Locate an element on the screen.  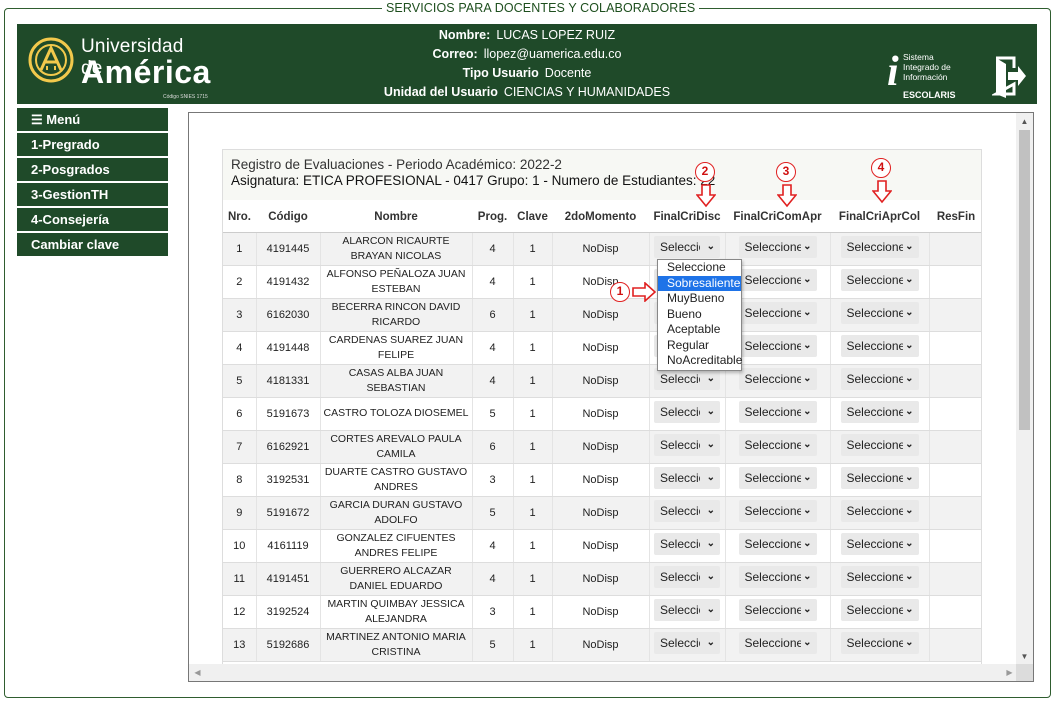
scroll-down-icon: ▼ is located at coordinates (1024, 656).